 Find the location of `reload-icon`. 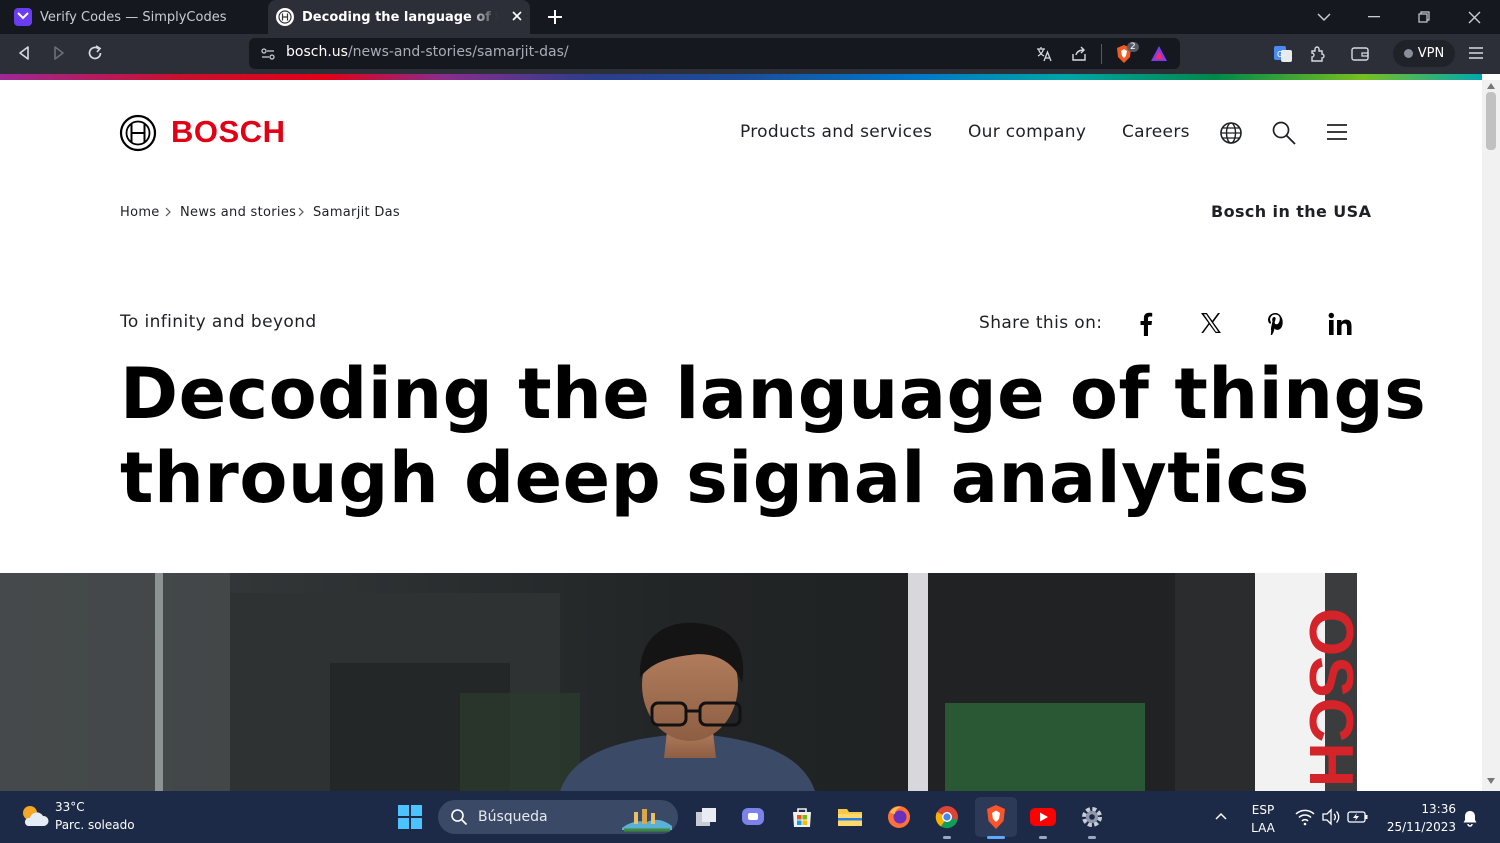

reload-icon is located at coordinates (95, 53).